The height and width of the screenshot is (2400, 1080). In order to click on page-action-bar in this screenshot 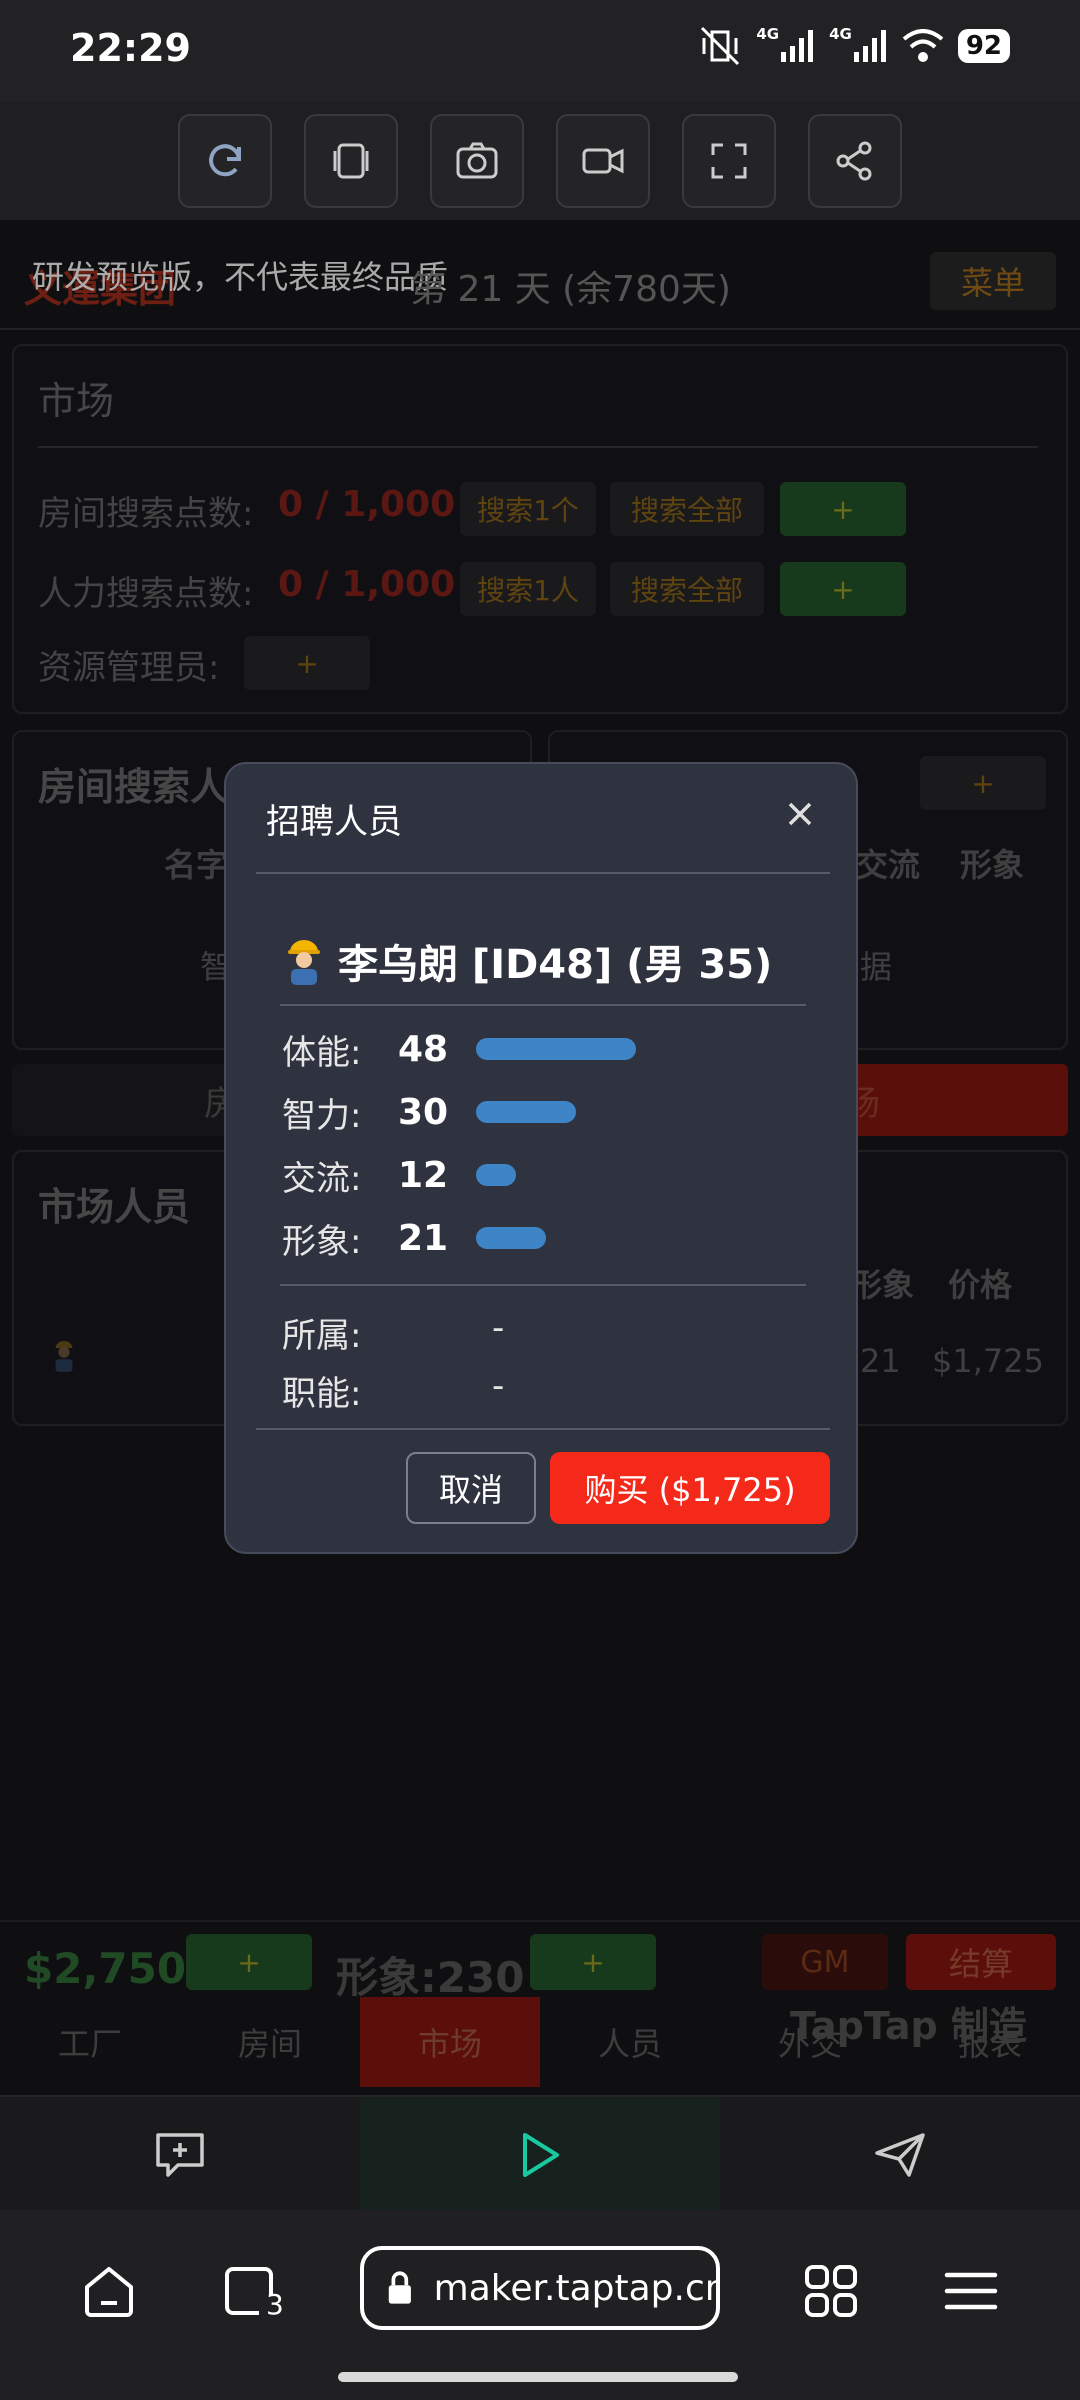, I will do `click(540, 2153)`.